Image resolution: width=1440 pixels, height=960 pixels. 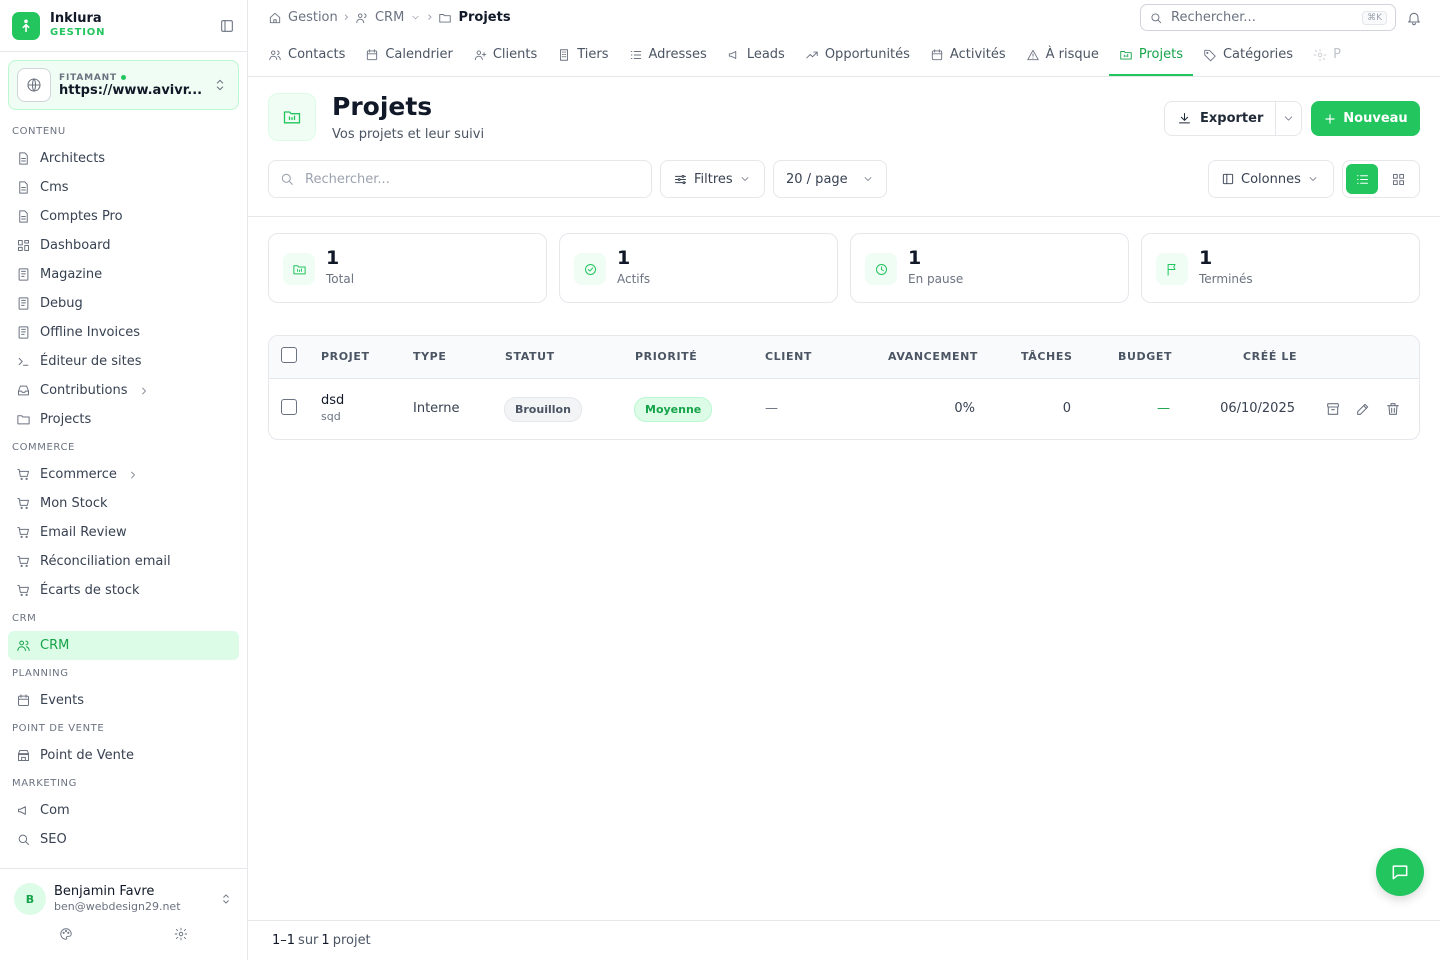 I want to click on page-size-select: 20 / page, so click(x=830, y=179).